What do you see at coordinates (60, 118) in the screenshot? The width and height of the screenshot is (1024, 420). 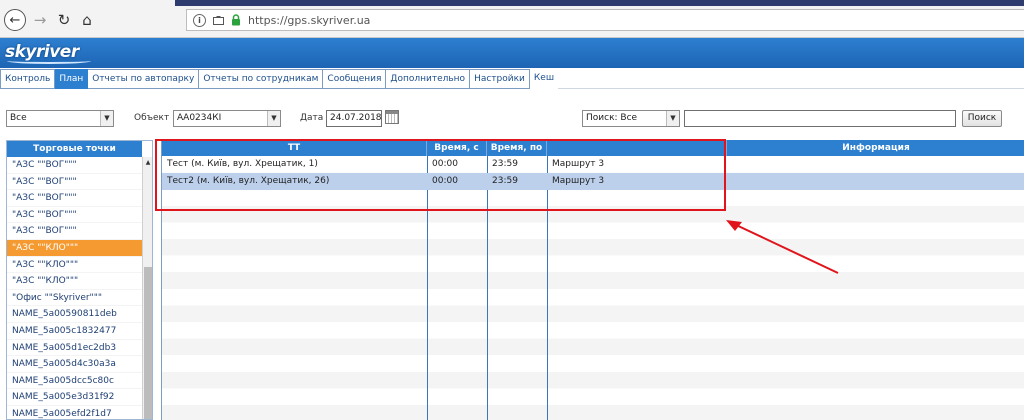 I see `type-select: Все ▼` at bounding box center [60, 118].